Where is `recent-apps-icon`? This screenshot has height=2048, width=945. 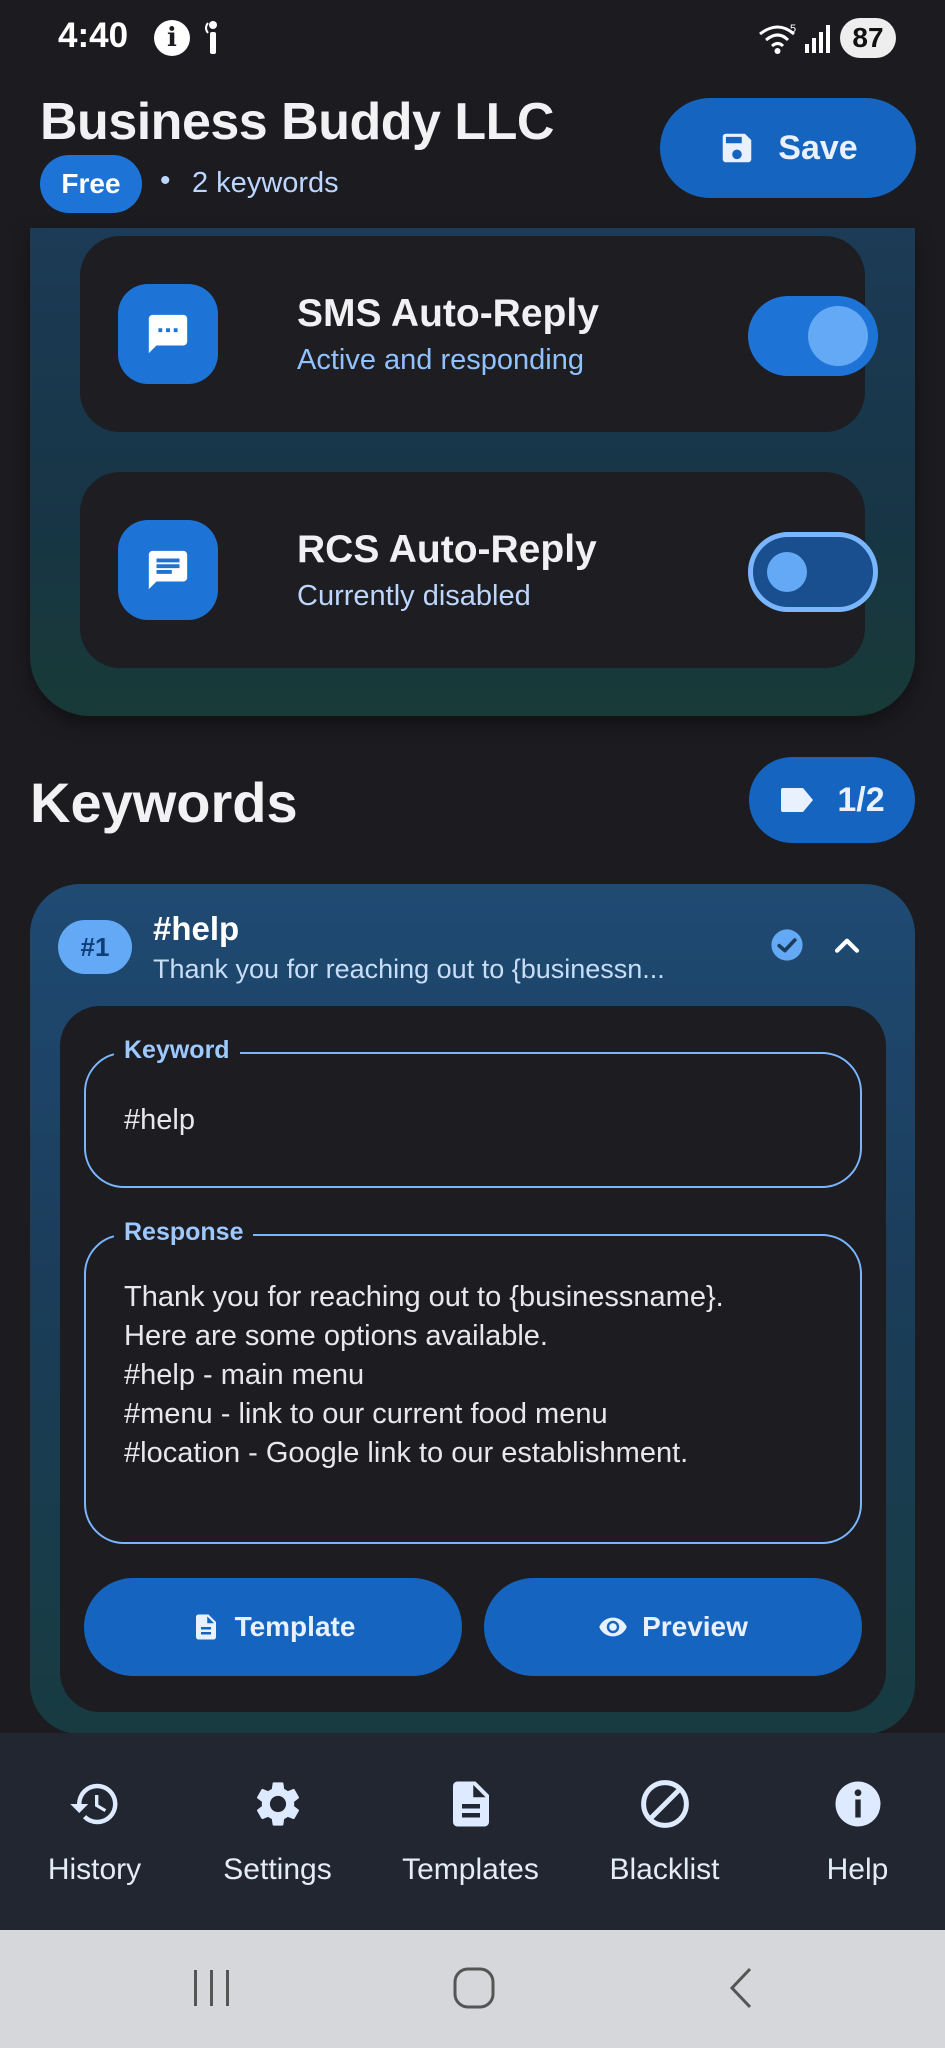
recent-apps-icon is located at coordinates (212, 1988).